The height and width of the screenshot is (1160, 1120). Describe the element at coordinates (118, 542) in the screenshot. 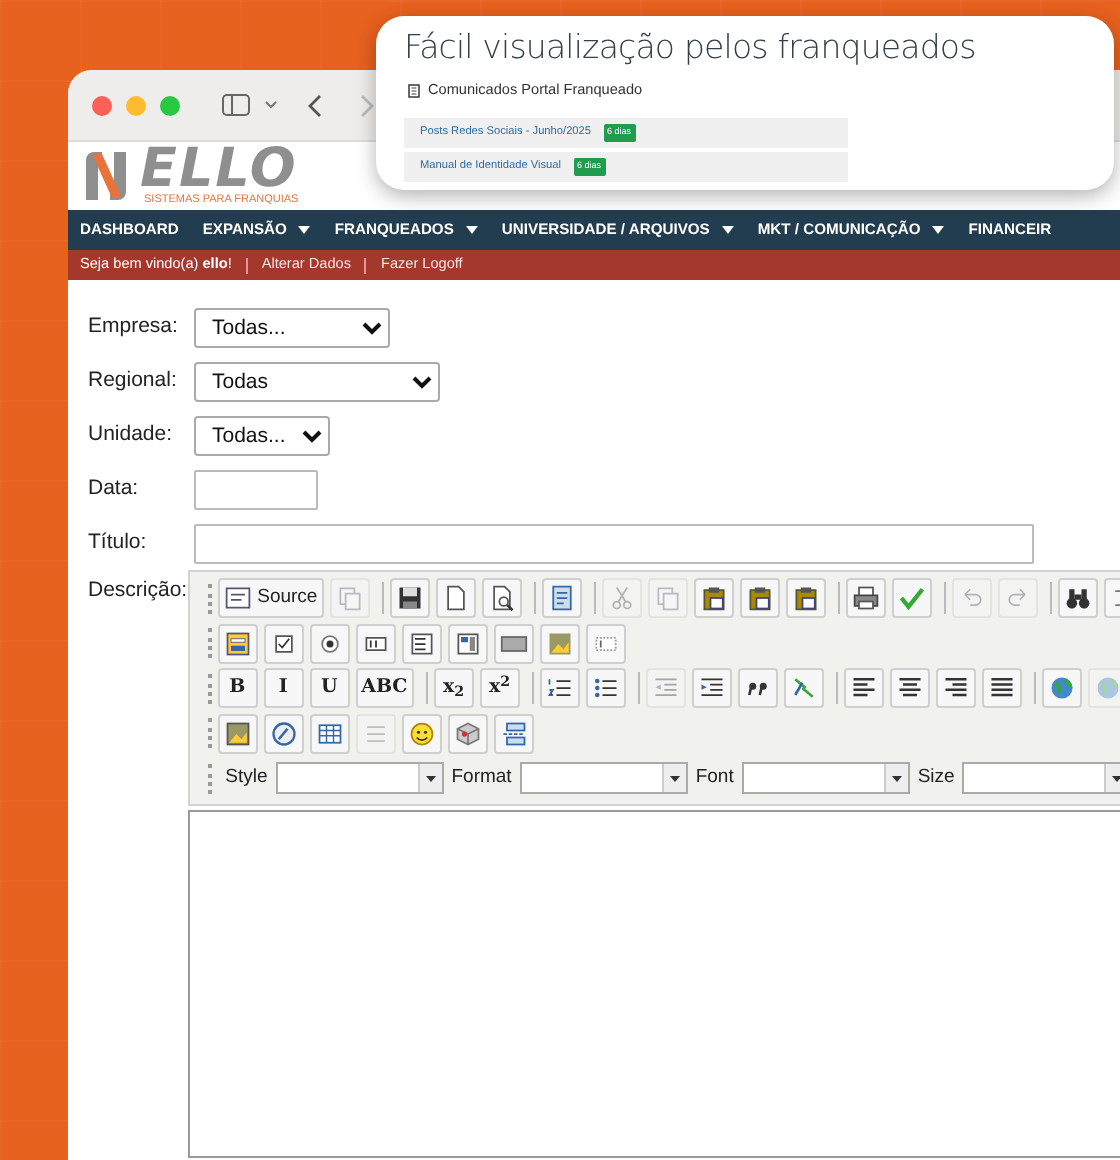

I see `field-label: Título:` at that location.